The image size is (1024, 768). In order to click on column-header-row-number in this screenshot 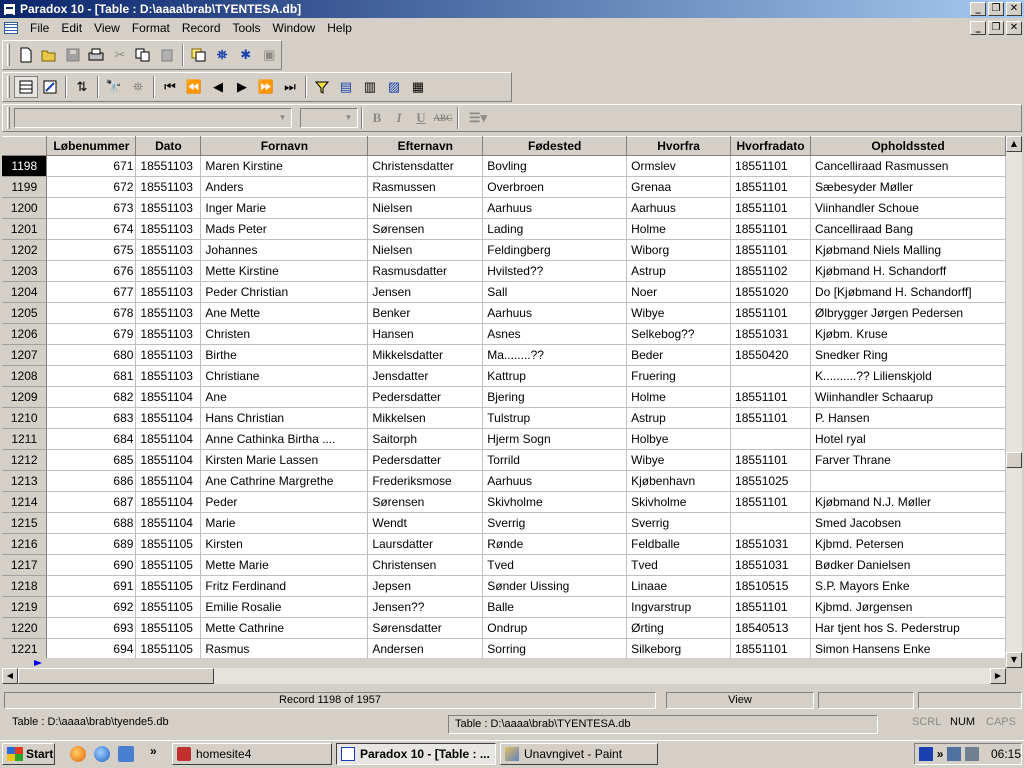, I will do `click(25, 146)`.